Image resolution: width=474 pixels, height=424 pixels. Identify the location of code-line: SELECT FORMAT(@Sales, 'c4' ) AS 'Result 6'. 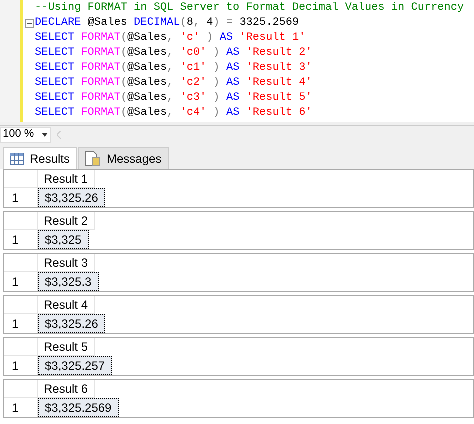
(173, 113).